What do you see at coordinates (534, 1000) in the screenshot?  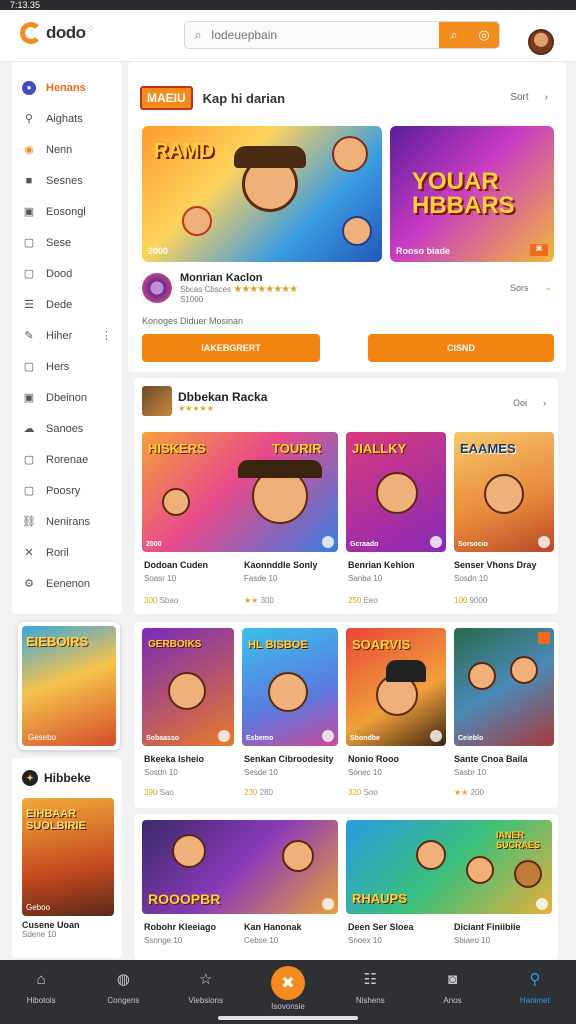 I see `nav-label: Hanimet` at bounding box center [534, 1000].